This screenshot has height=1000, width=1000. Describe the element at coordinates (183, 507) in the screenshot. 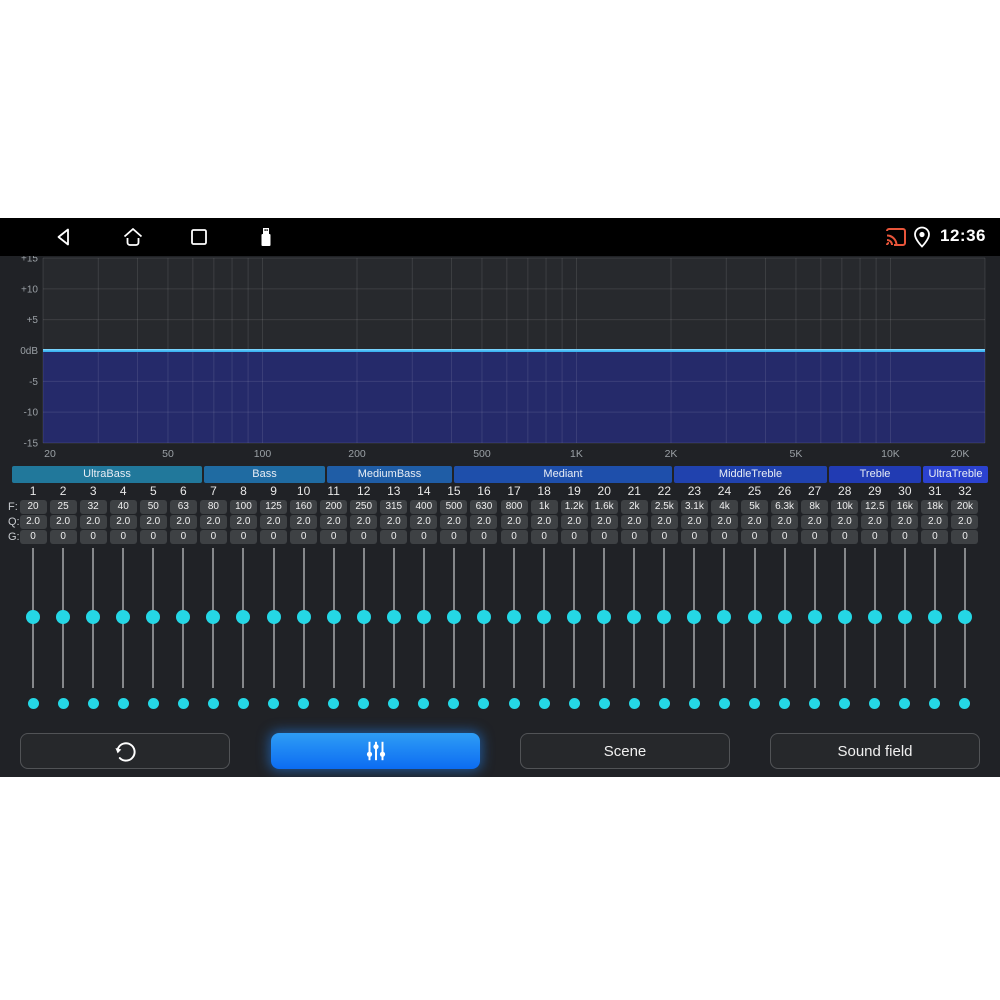

I see `frequency-value: 63` at that location.